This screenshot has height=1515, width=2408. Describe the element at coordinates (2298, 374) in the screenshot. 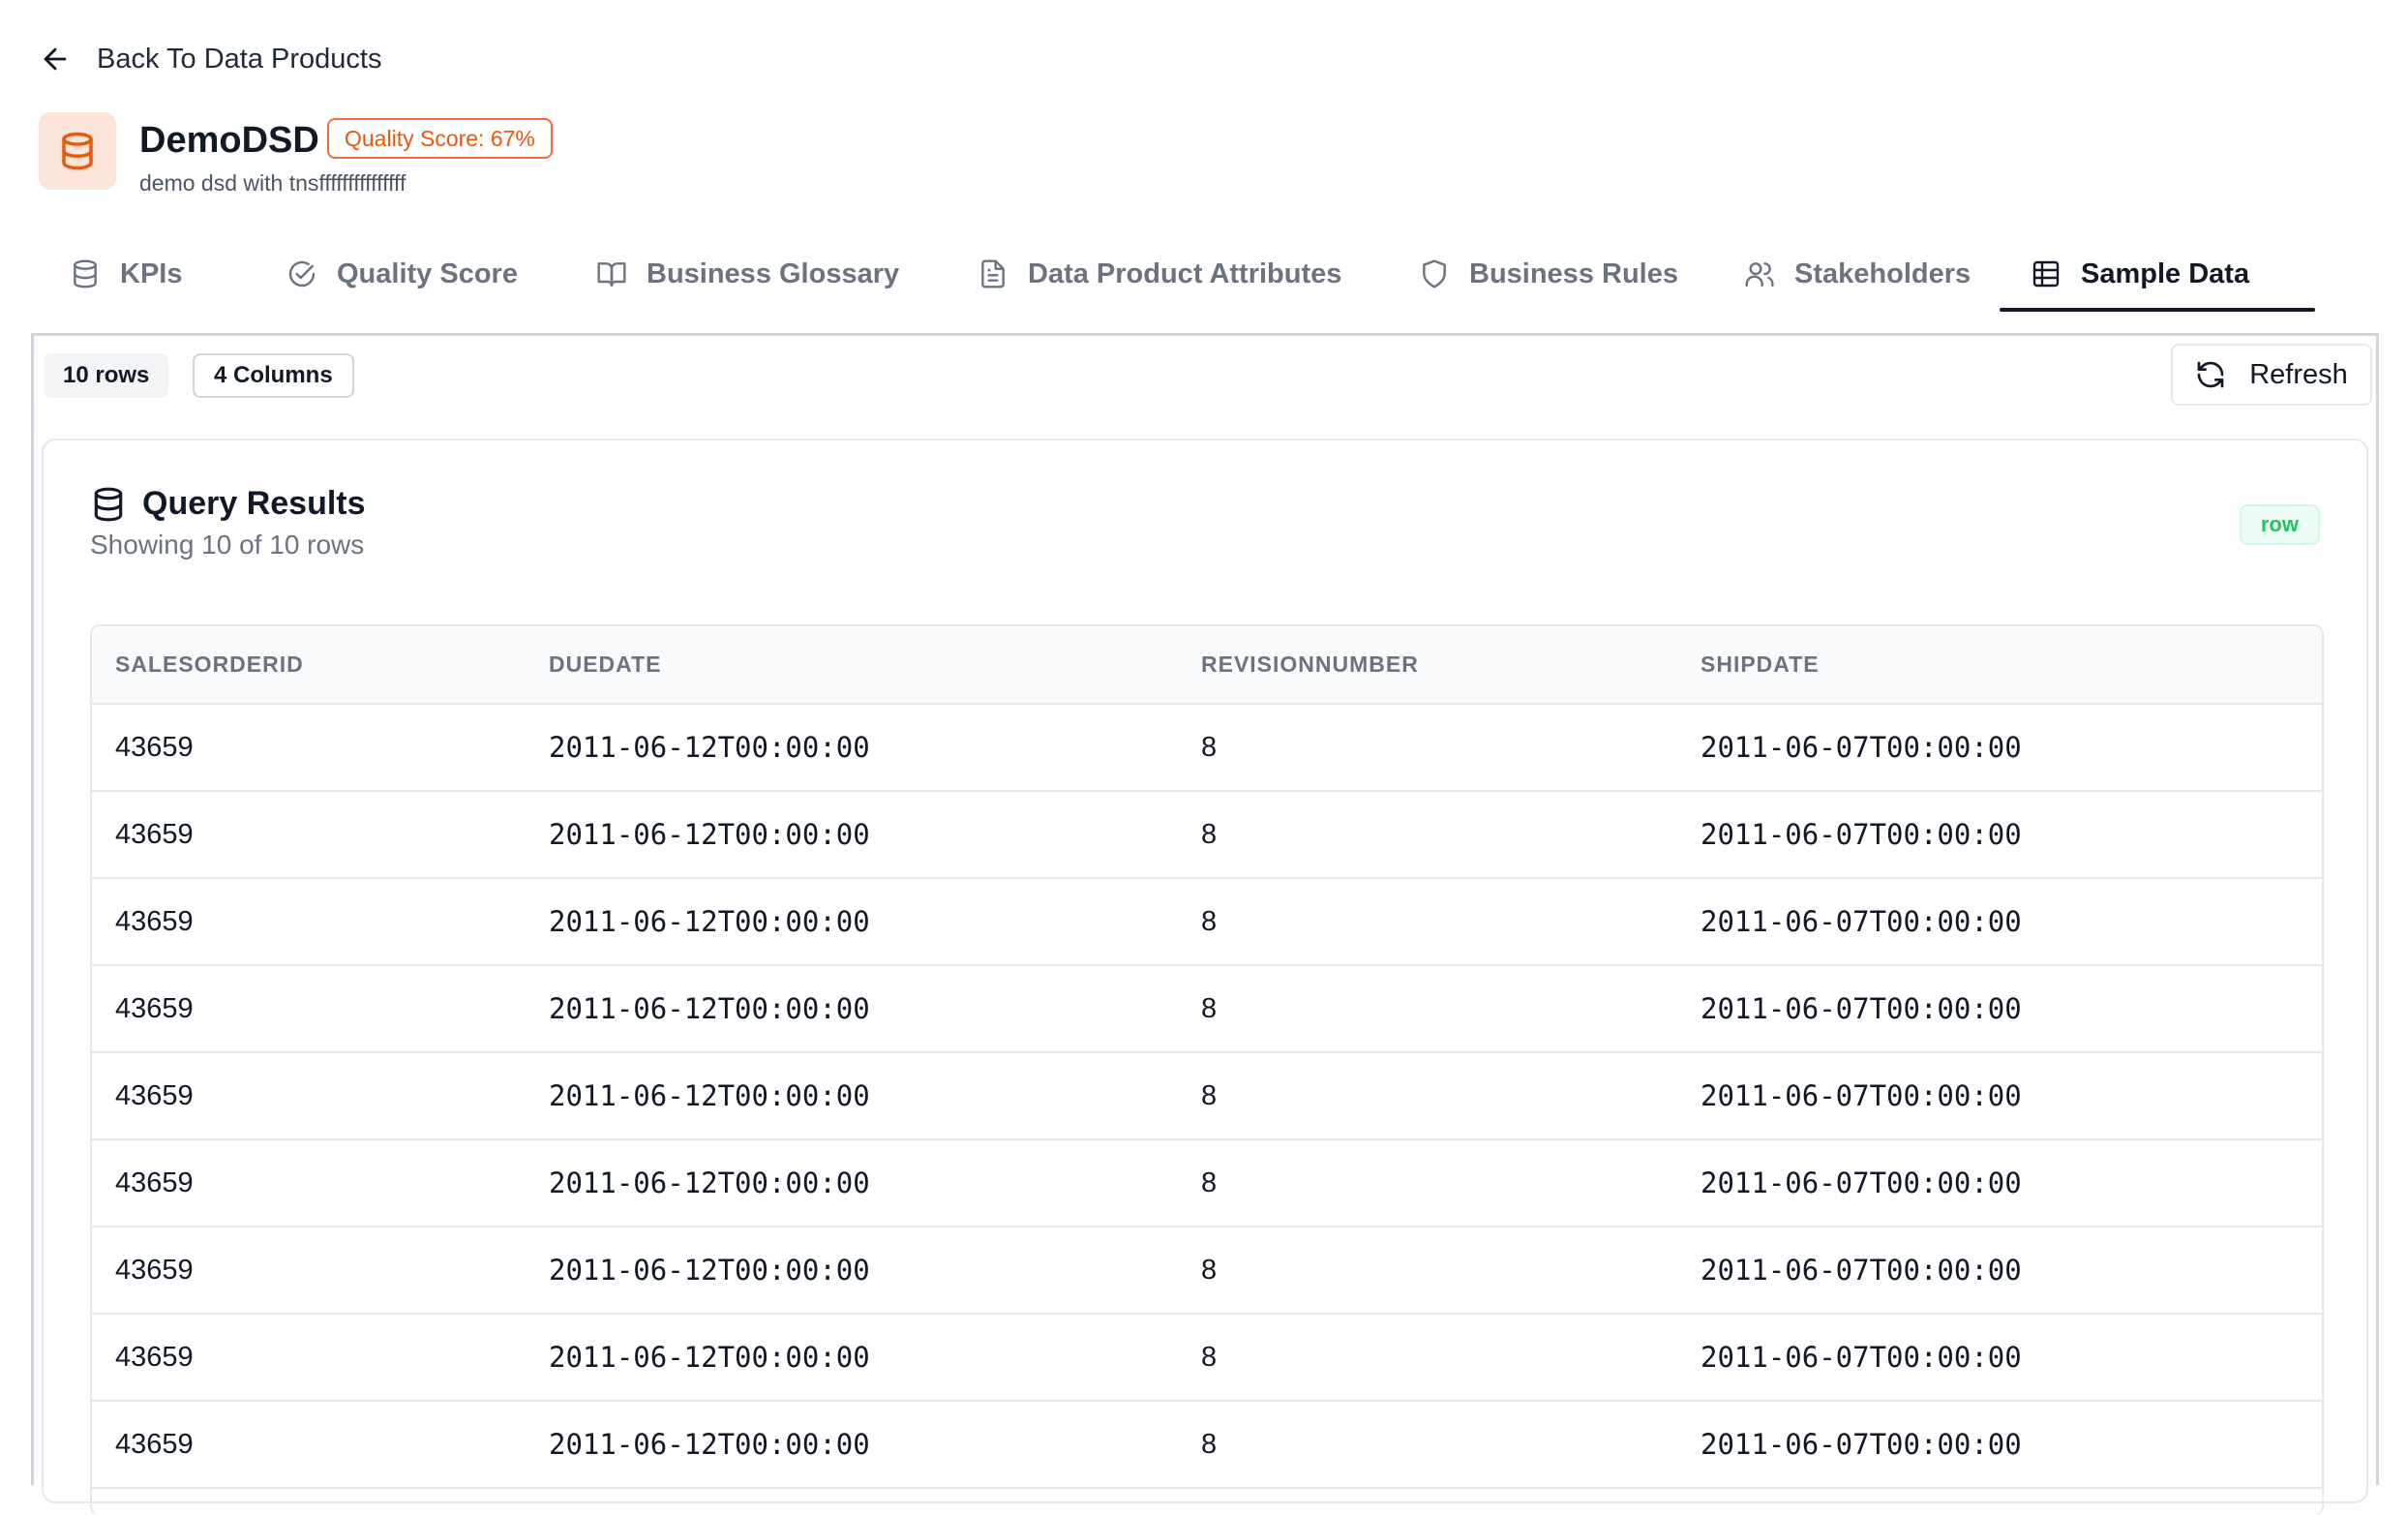

I see `refresh-label: Refresh` at that location.